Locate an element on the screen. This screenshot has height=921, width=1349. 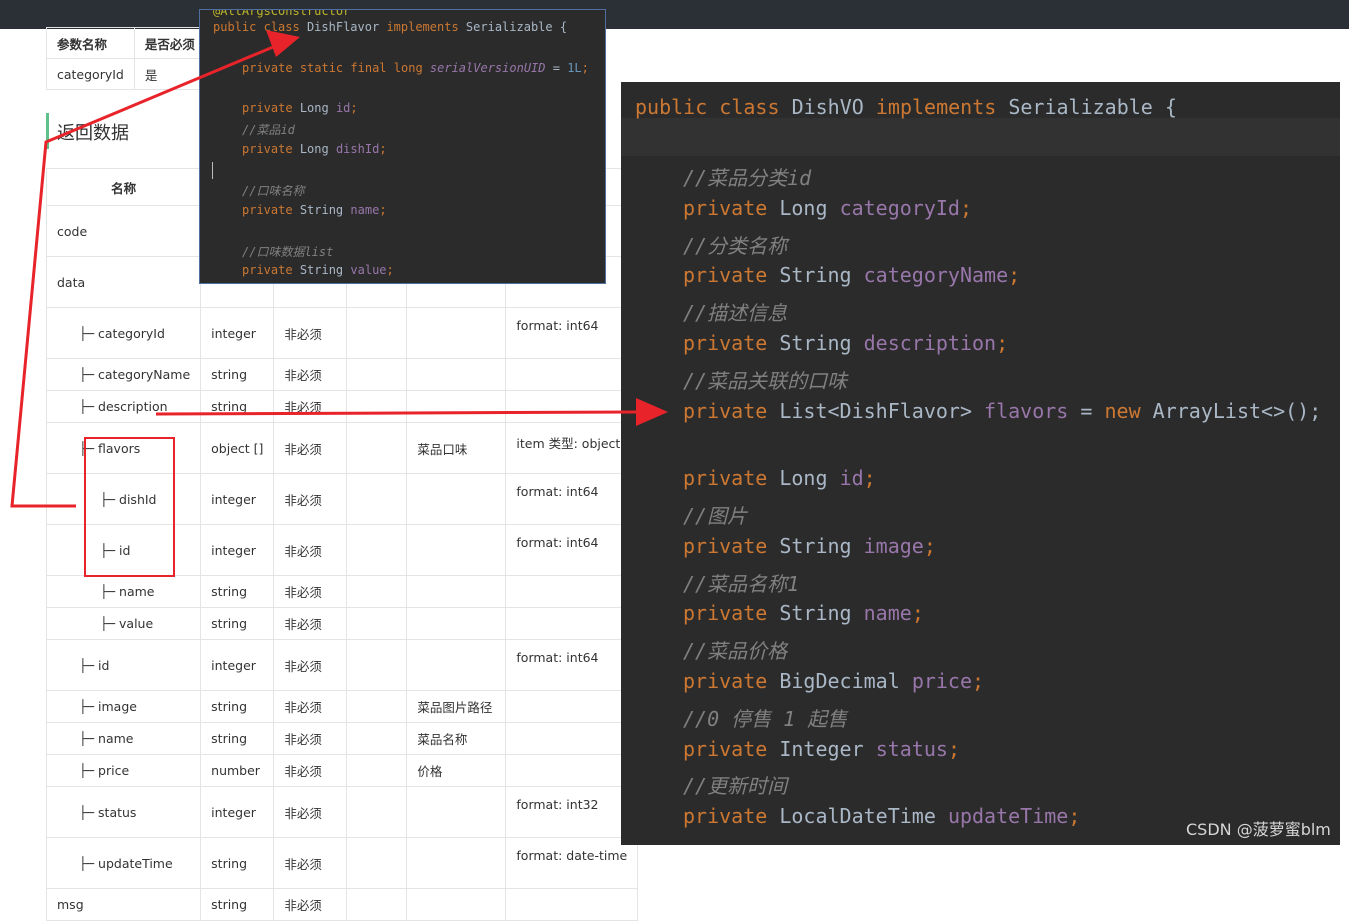
table-row: msg string 非必须 is located at coordinates (342, 904).